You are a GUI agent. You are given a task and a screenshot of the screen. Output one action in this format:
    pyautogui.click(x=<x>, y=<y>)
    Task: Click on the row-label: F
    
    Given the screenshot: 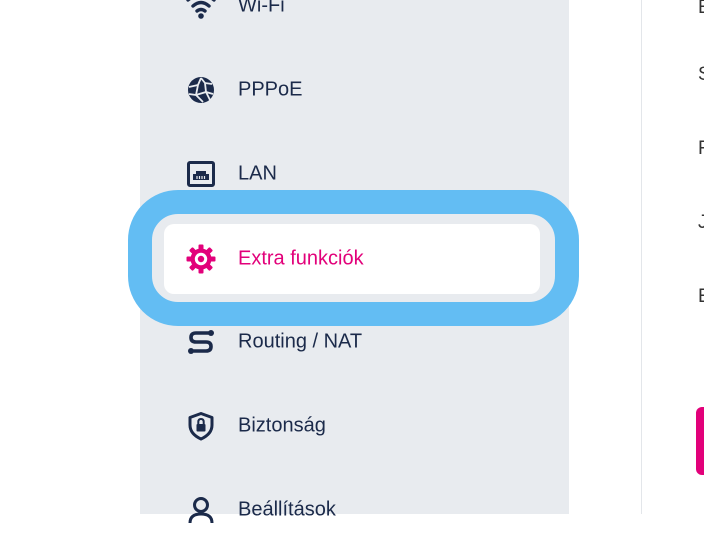 What is the action you would take?
    pyautogui.click(x=701, y=148)
    